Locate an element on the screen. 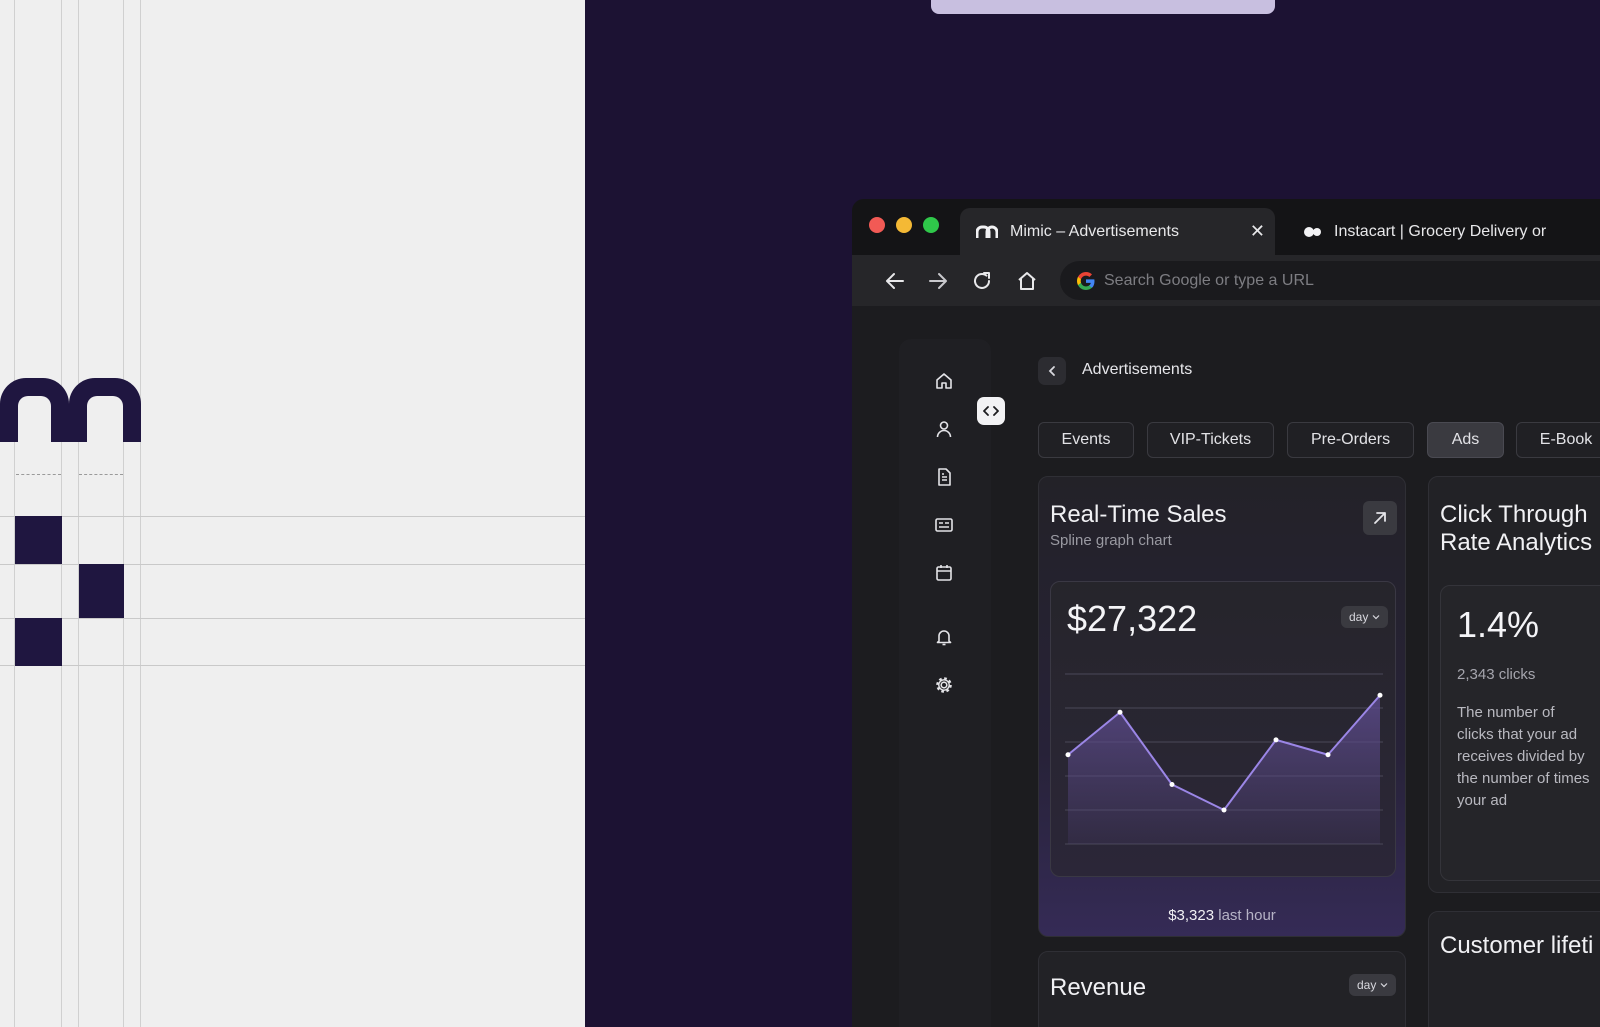  sales-footer: $3,323 last hour is located at coordinates (1222, 915).